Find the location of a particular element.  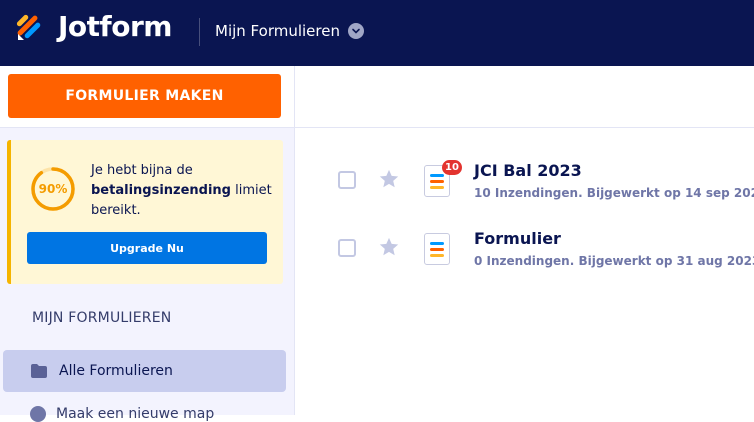

sidebar-item-all-forms: Alle Formulieren is located at coordinates (144, 371).